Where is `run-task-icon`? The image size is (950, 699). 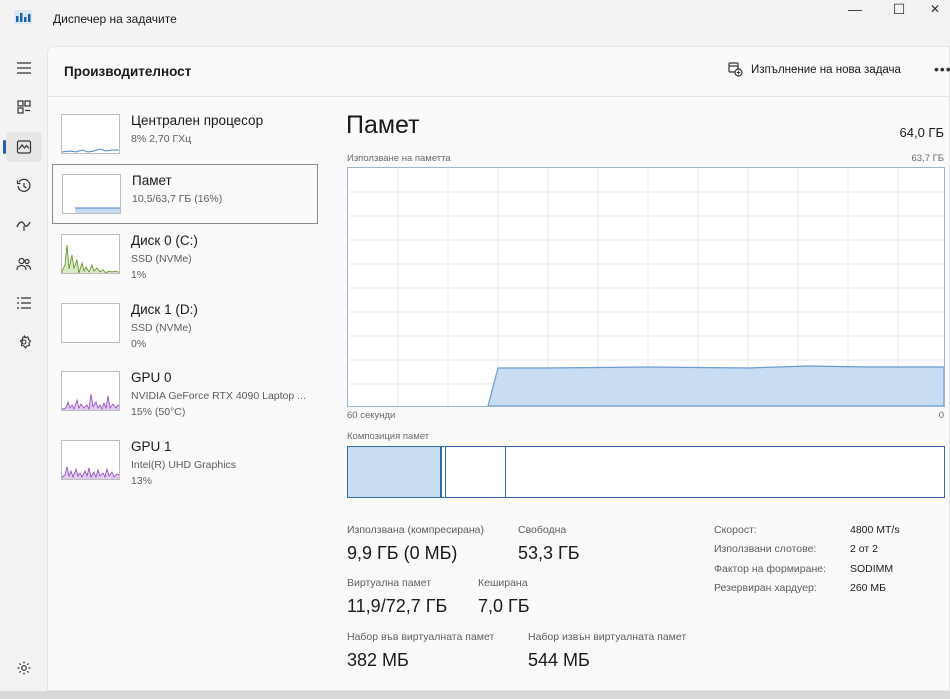
run-task-icon is located at coordinates (735, 69).